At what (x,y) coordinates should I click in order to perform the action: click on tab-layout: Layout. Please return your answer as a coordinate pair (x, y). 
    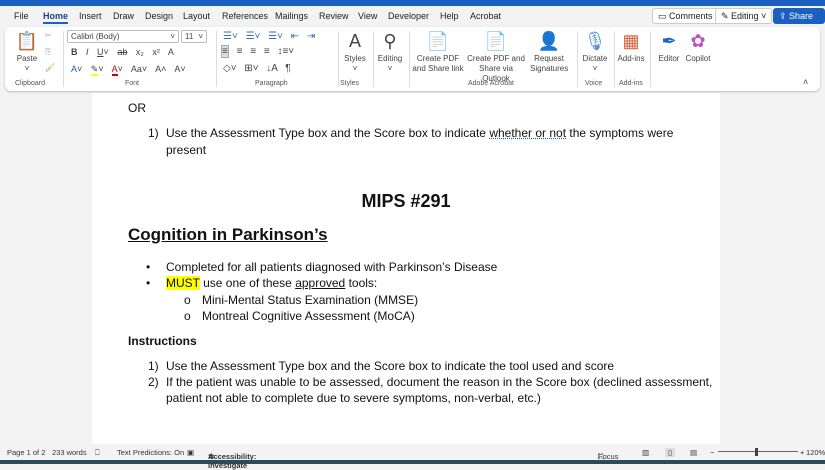
    Looking at the image, I should click on (196, 16).